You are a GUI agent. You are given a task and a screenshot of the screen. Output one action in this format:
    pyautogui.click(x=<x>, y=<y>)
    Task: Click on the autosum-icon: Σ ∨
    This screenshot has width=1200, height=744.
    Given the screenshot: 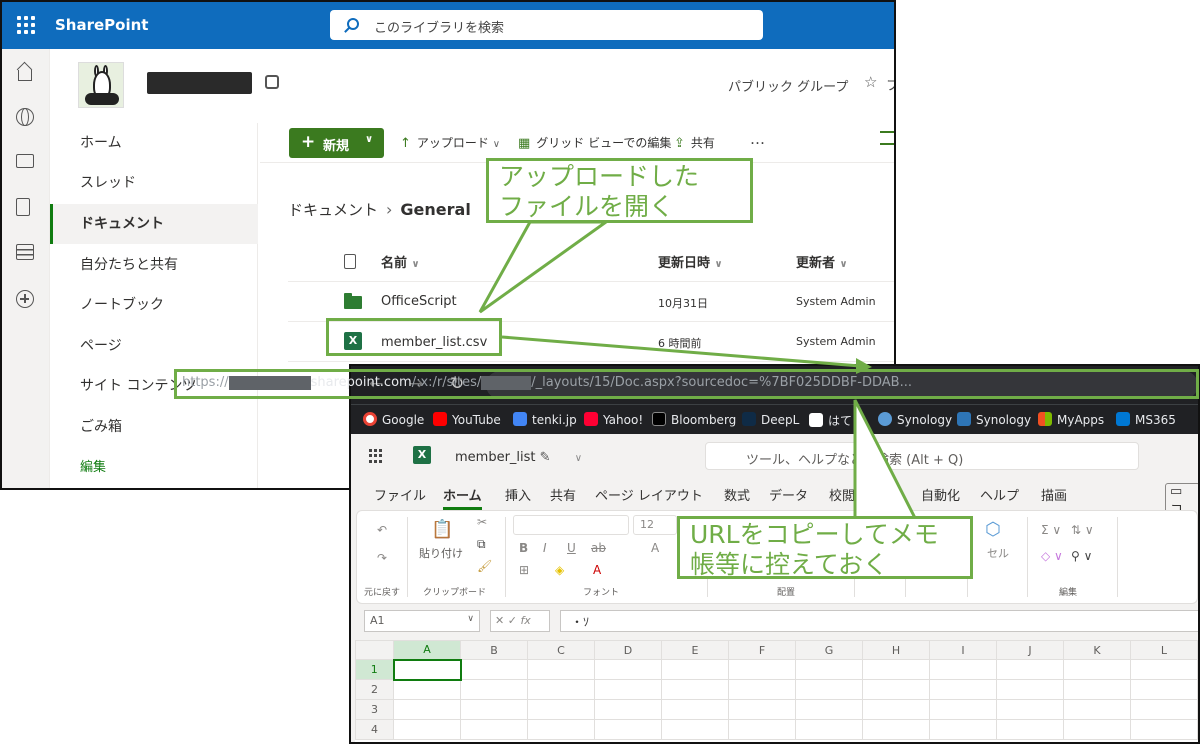 What is the action you would take?
    pyautogui.click(x=1051, y=530)
    